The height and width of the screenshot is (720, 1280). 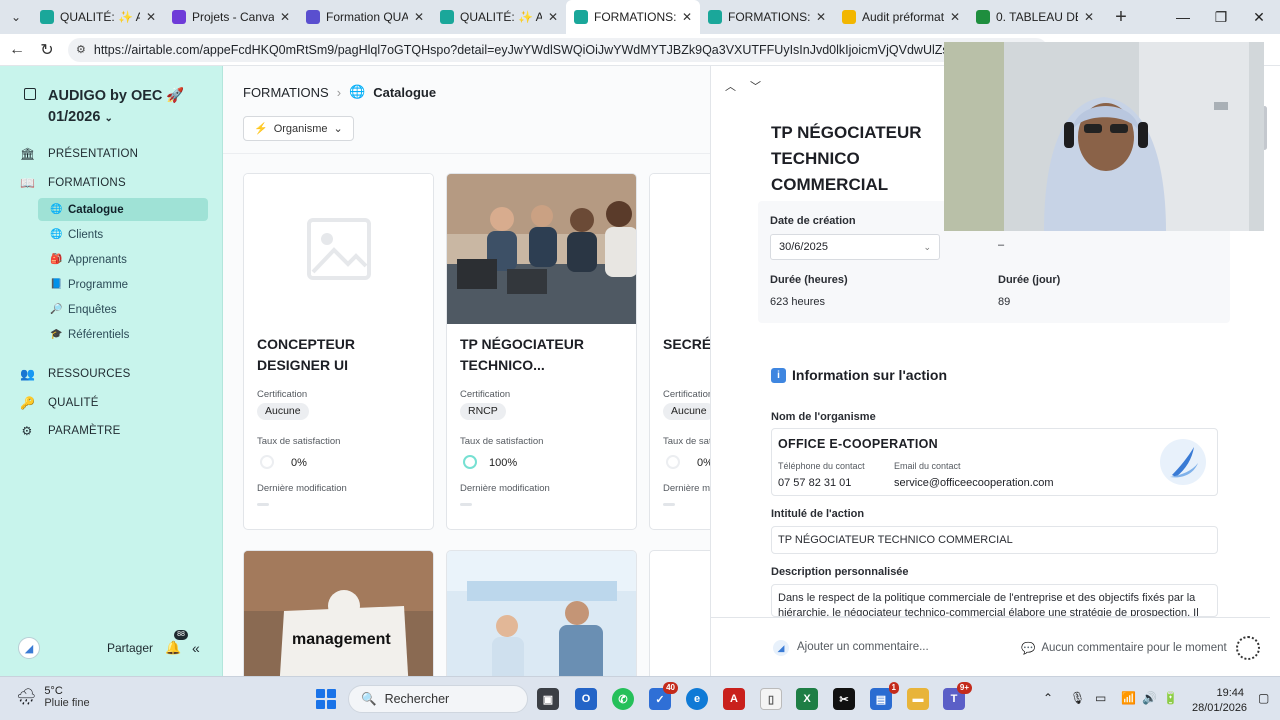 I want to click on image-placeholder, so click(x=680, y=249).